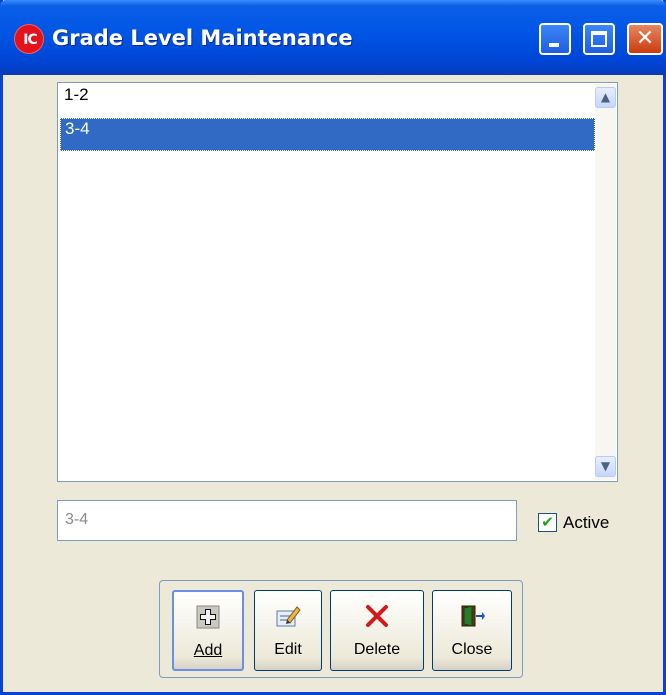 Image resolution: width=666 pixels, height=695 pixels. Describe the element at coordinates (202, 38) in the screenshot. I see `window-title: Grade Level Maintenance` at that location.